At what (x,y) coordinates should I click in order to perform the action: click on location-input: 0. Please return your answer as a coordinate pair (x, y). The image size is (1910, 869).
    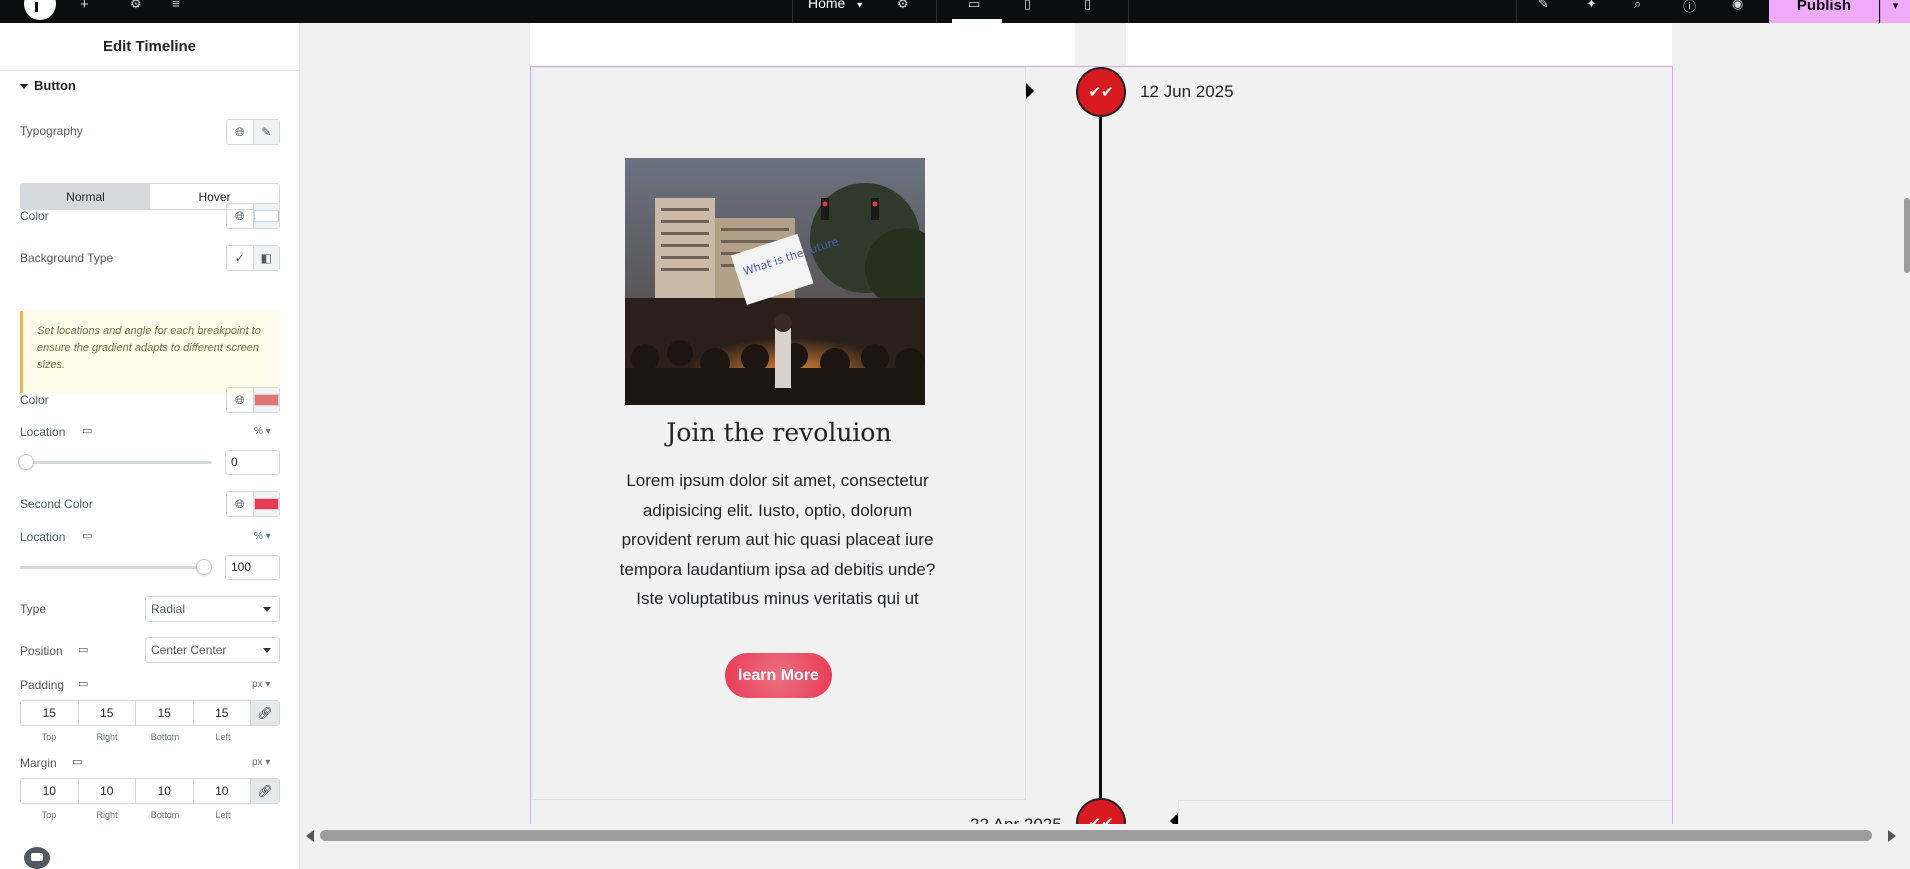
    Looking at the image, I should click on (252, 462).